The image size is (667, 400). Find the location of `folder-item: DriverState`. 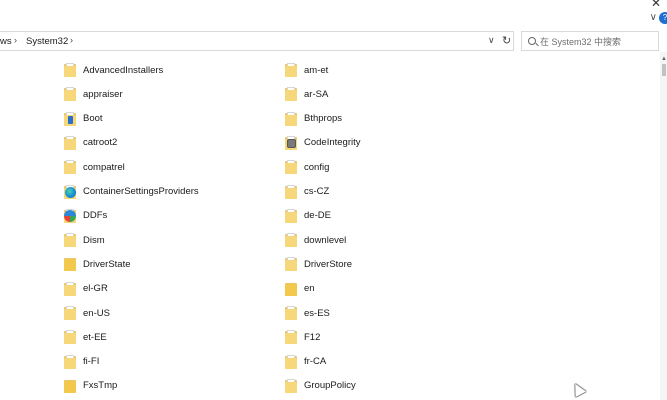

folder-item: DriverState is located at coordinates (97, 264).